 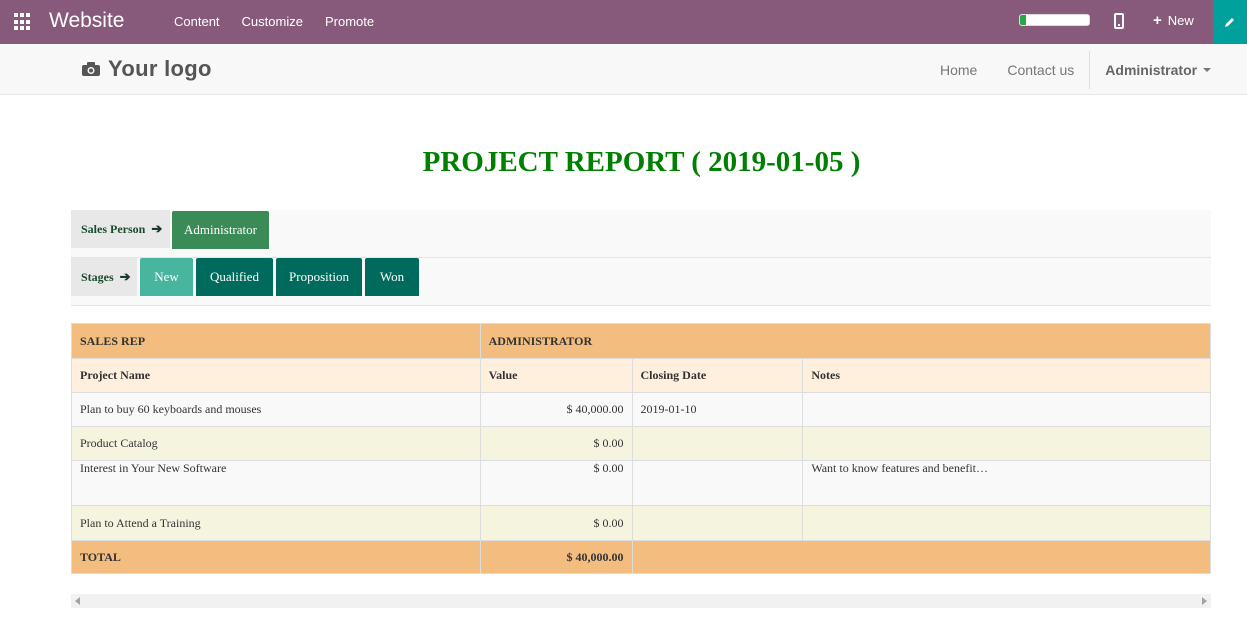 I want to click on menu-customize: Customize, so click(x=272, y=21).